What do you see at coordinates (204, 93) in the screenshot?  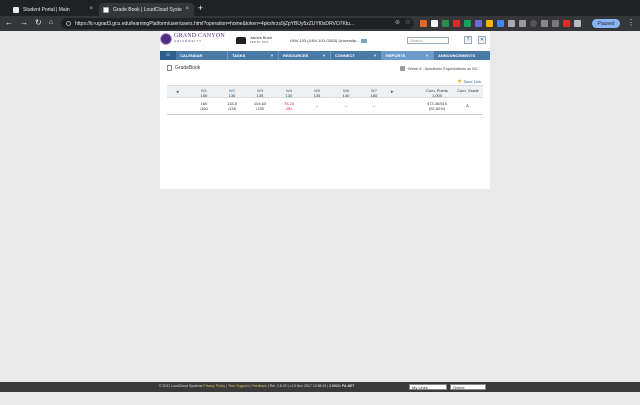 I see `week-header: W1 160` at bounding box center [204, 93].